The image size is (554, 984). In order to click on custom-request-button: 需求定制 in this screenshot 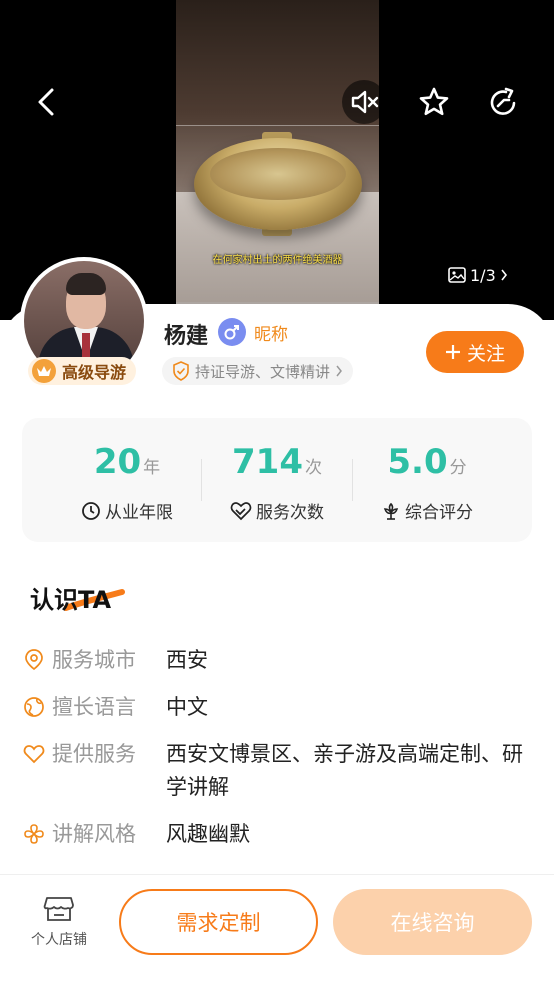, I will do `click(218, 922)`.